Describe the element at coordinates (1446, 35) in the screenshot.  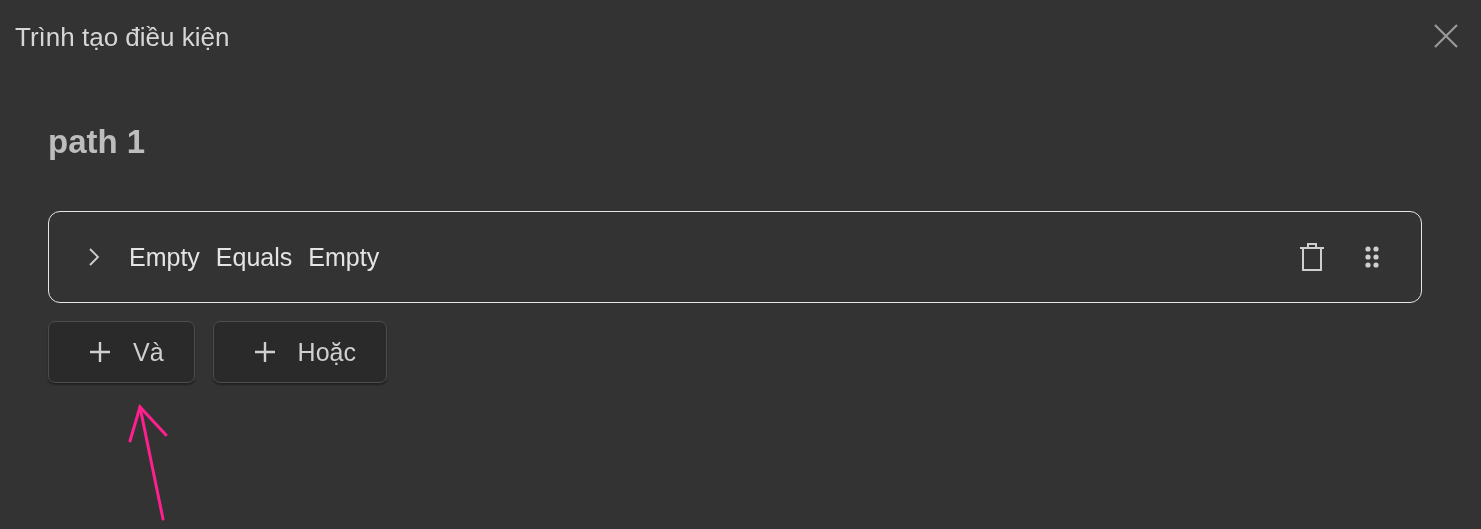
I see `close-icon` at that location.